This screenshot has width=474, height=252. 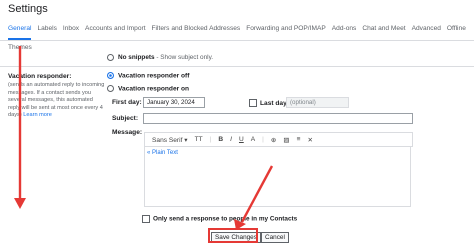 I want to click on vertical-arrow-head, so click(x=20, y=203).